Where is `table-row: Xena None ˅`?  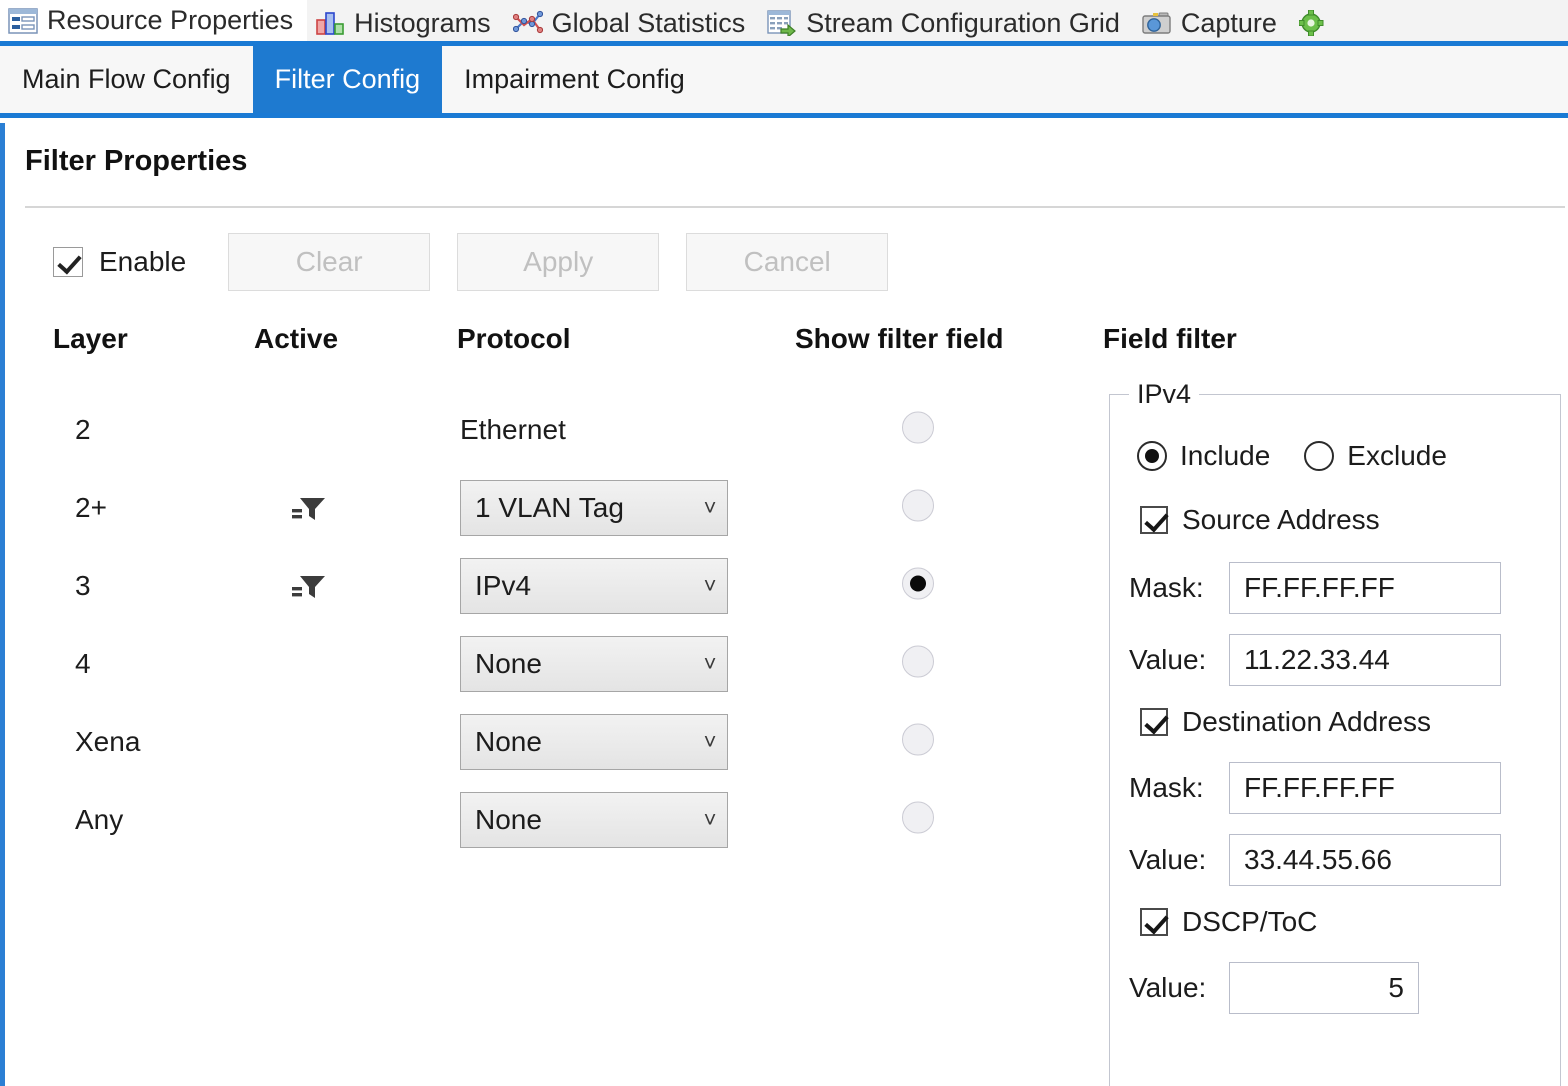
table-row: Xena None ˅ is located at coordinates (540, 742).